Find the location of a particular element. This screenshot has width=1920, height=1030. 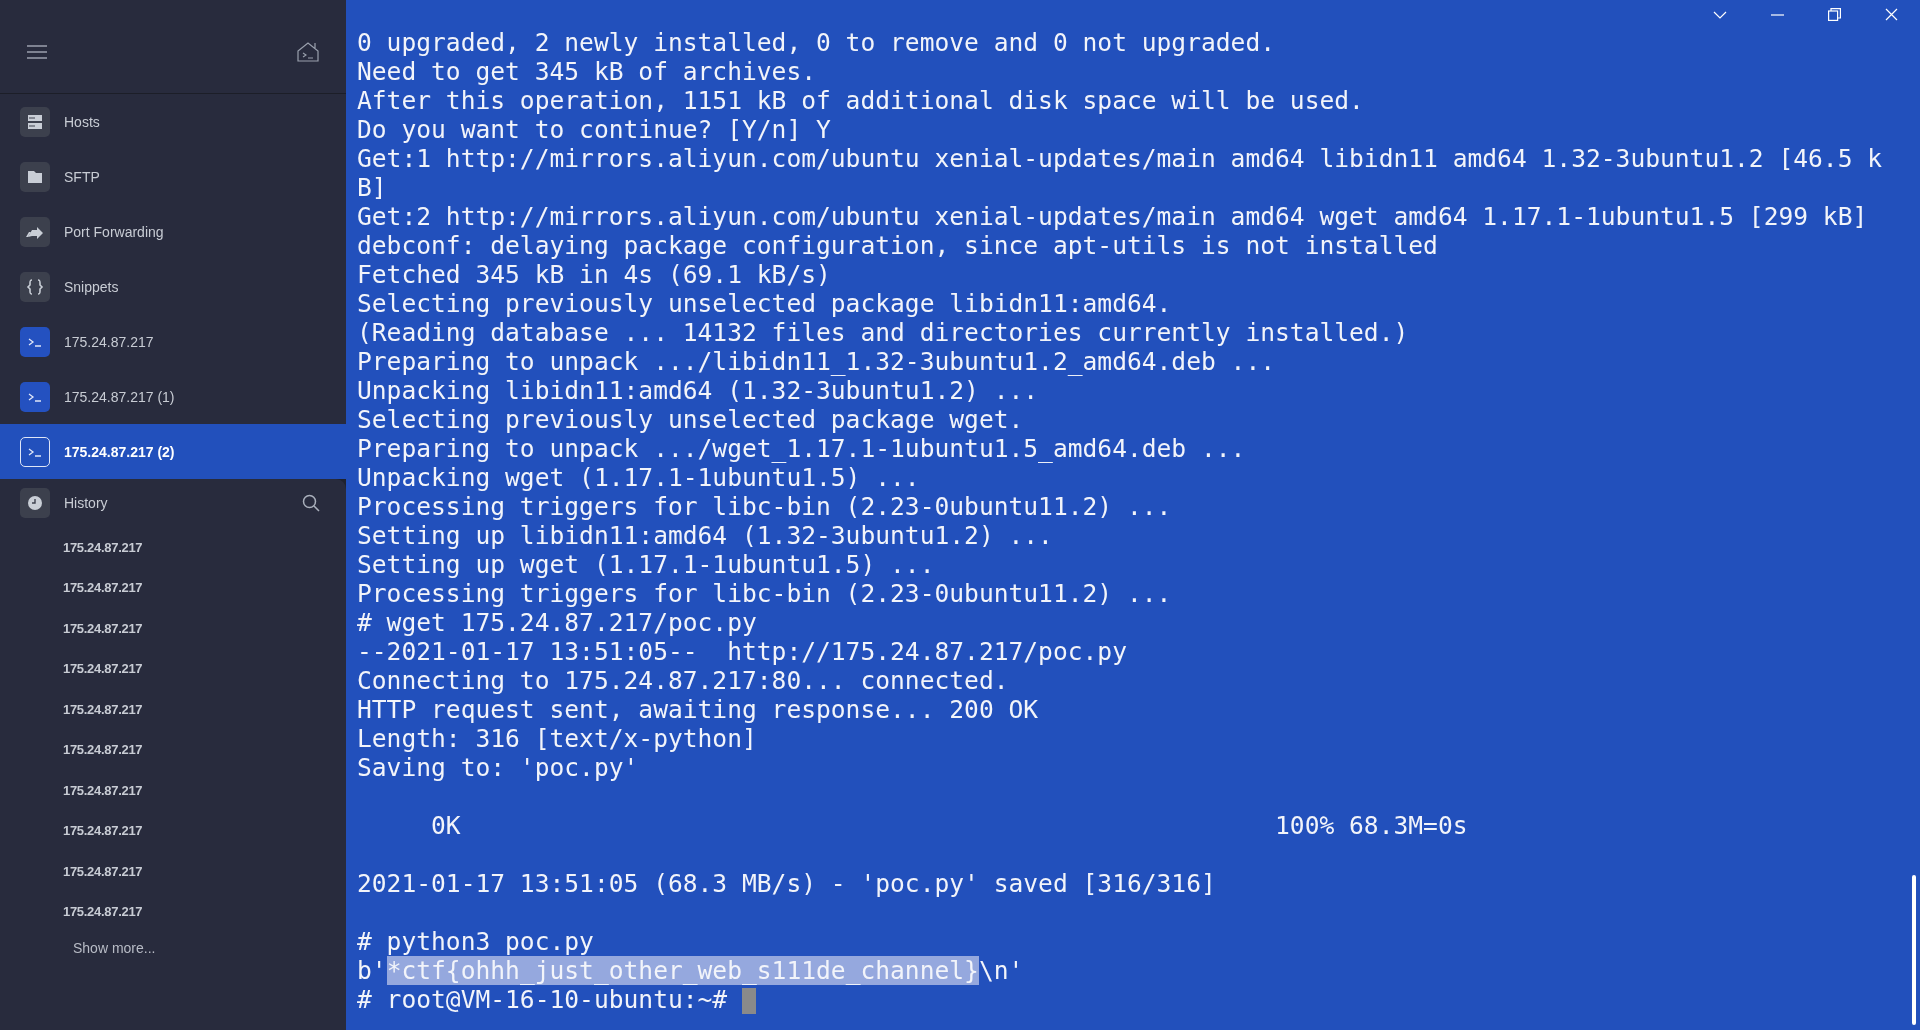

chevron-down-icon is located at coordinates (1720, 14).